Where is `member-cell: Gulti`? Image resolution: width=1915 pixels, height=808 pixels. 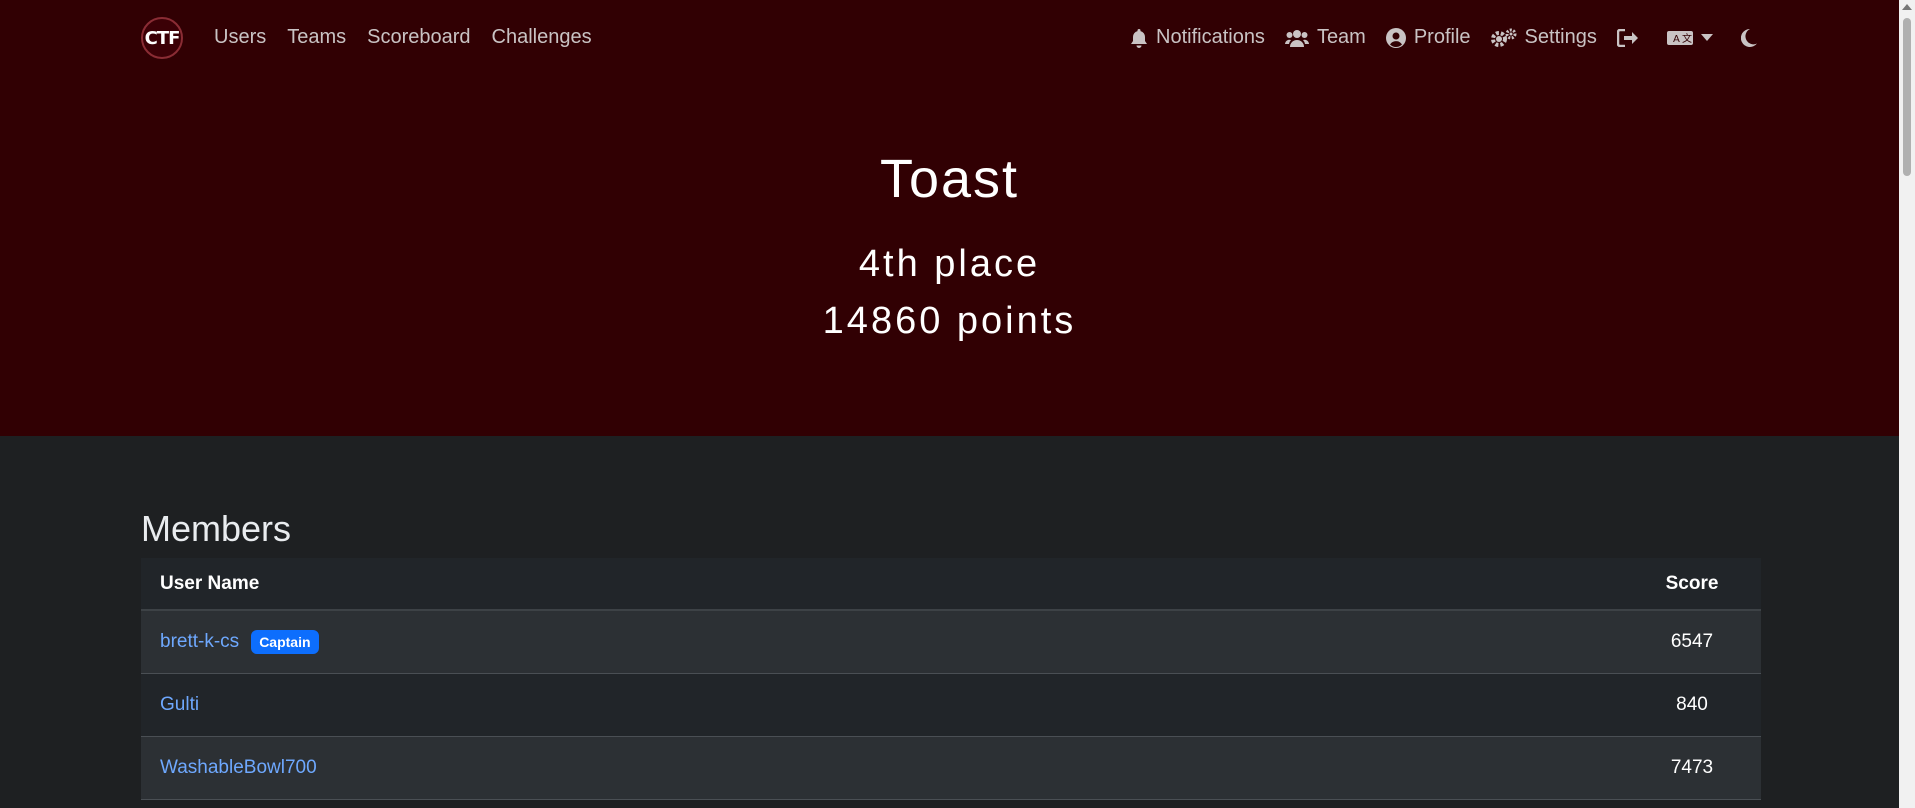 member-cell: Gulti is located at coordinates (882, 705).